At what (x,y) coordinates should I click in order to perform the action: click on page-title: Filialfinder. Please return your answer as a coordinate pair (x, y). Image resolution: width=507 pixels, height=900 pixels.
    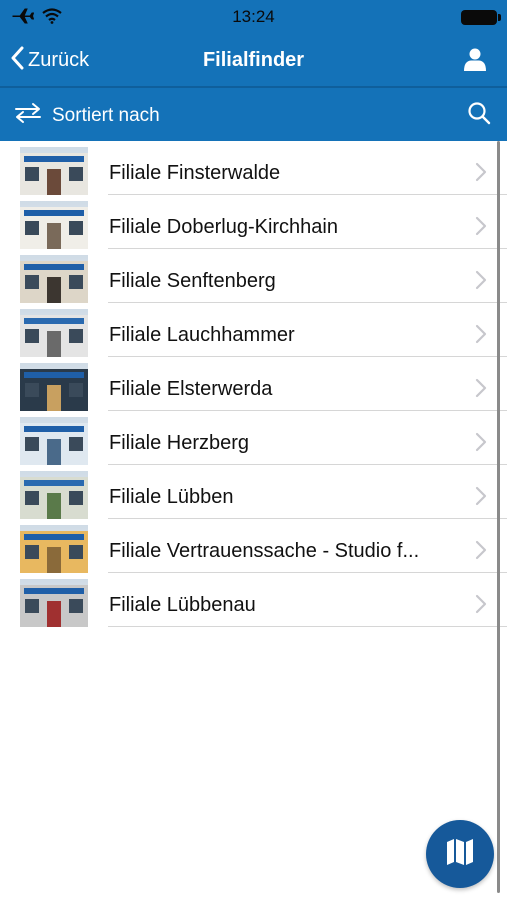
    Looking at the image, I should click on (253, 60).